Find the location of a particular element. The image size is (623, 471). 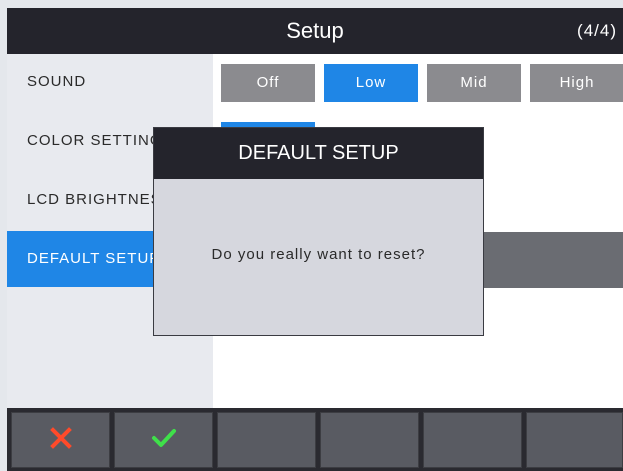

sound-option-low: Low is located at coordinates (371, 83).